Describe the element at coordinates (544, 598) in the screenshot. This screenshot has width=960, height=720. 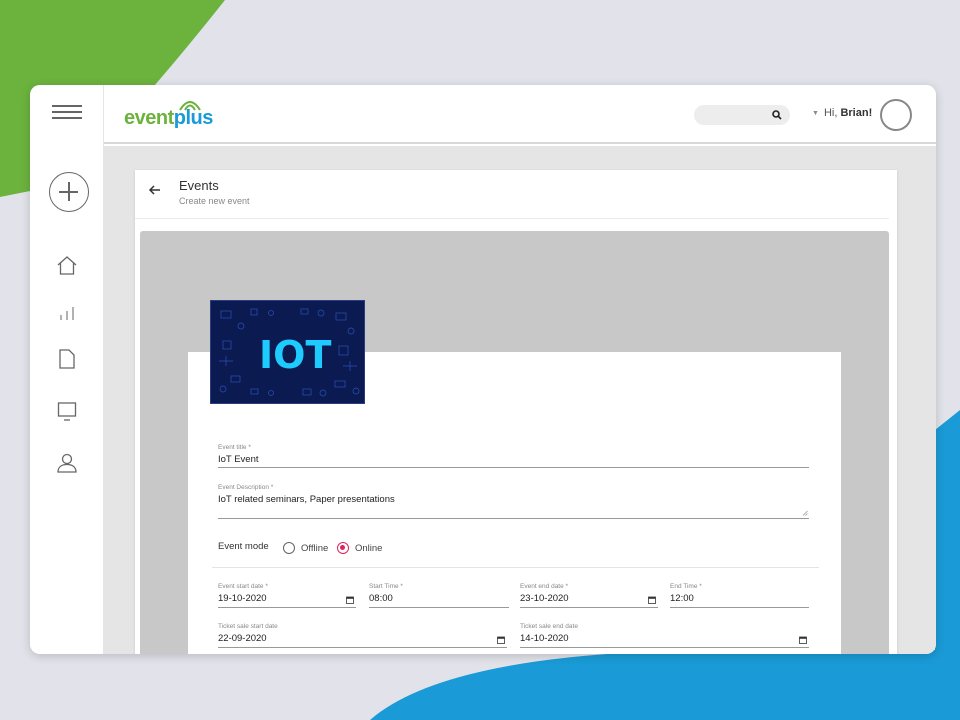
I see `end-date-value: 23-10-2020` at that location.